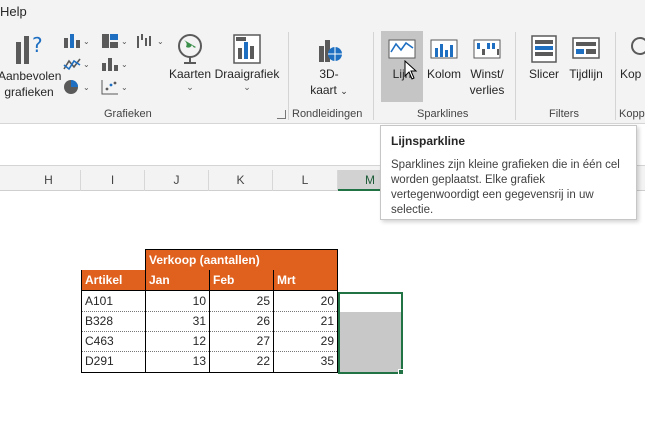 The height and width of the screenshot is (433, 645). Describe the element at coordinates (13, 11) in the screenshot. I see `menu-help: Help` at that location.